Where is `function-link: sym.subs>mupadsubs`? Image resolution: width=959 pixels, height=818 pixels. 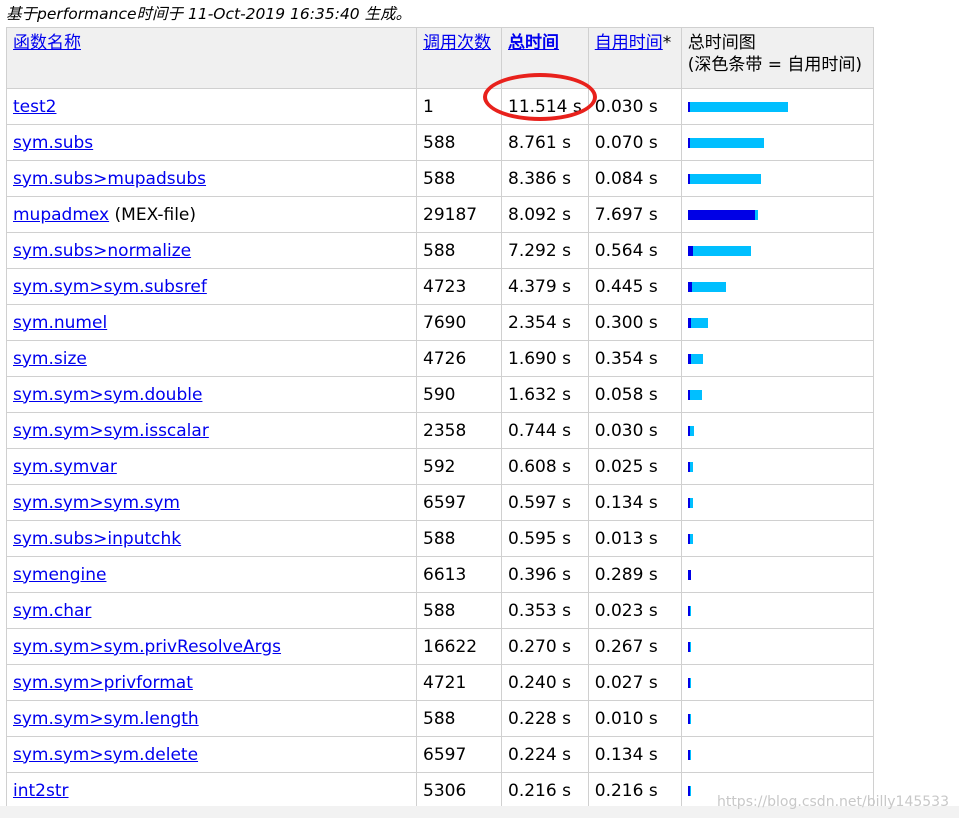
function-link: sym.subs>mupadsubs is located at coordinates (109, 179).